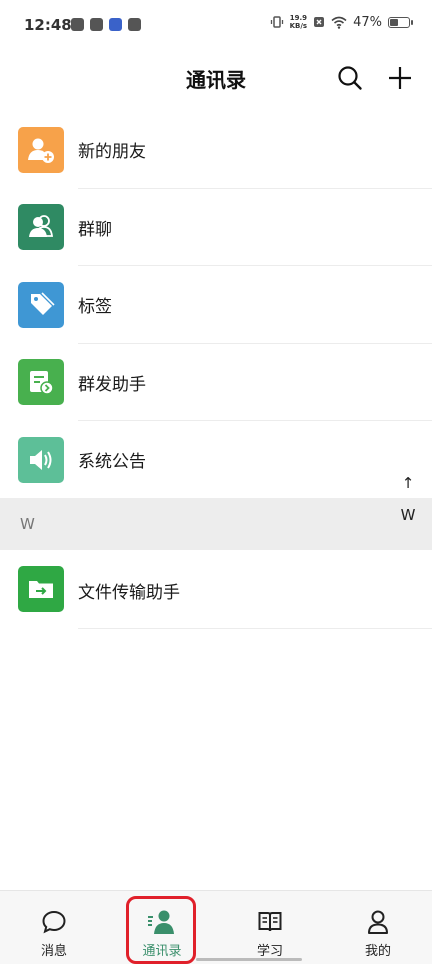 The width and height of the screenshot is (432, 964). What do you see at coordinates (249, 959) in the screenshot?
I see `home-indicator` at bounding box center [249, 959].